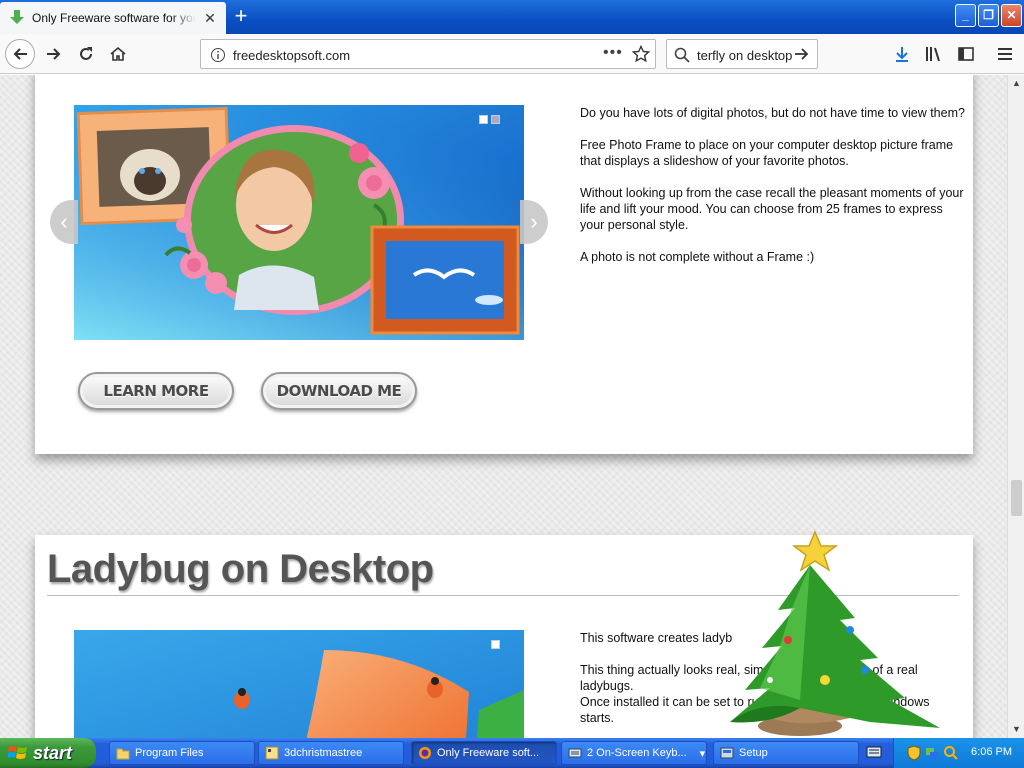 This screenshot has height=768, width=1024. I want to click on search-tray-icon, so click(951, 753).